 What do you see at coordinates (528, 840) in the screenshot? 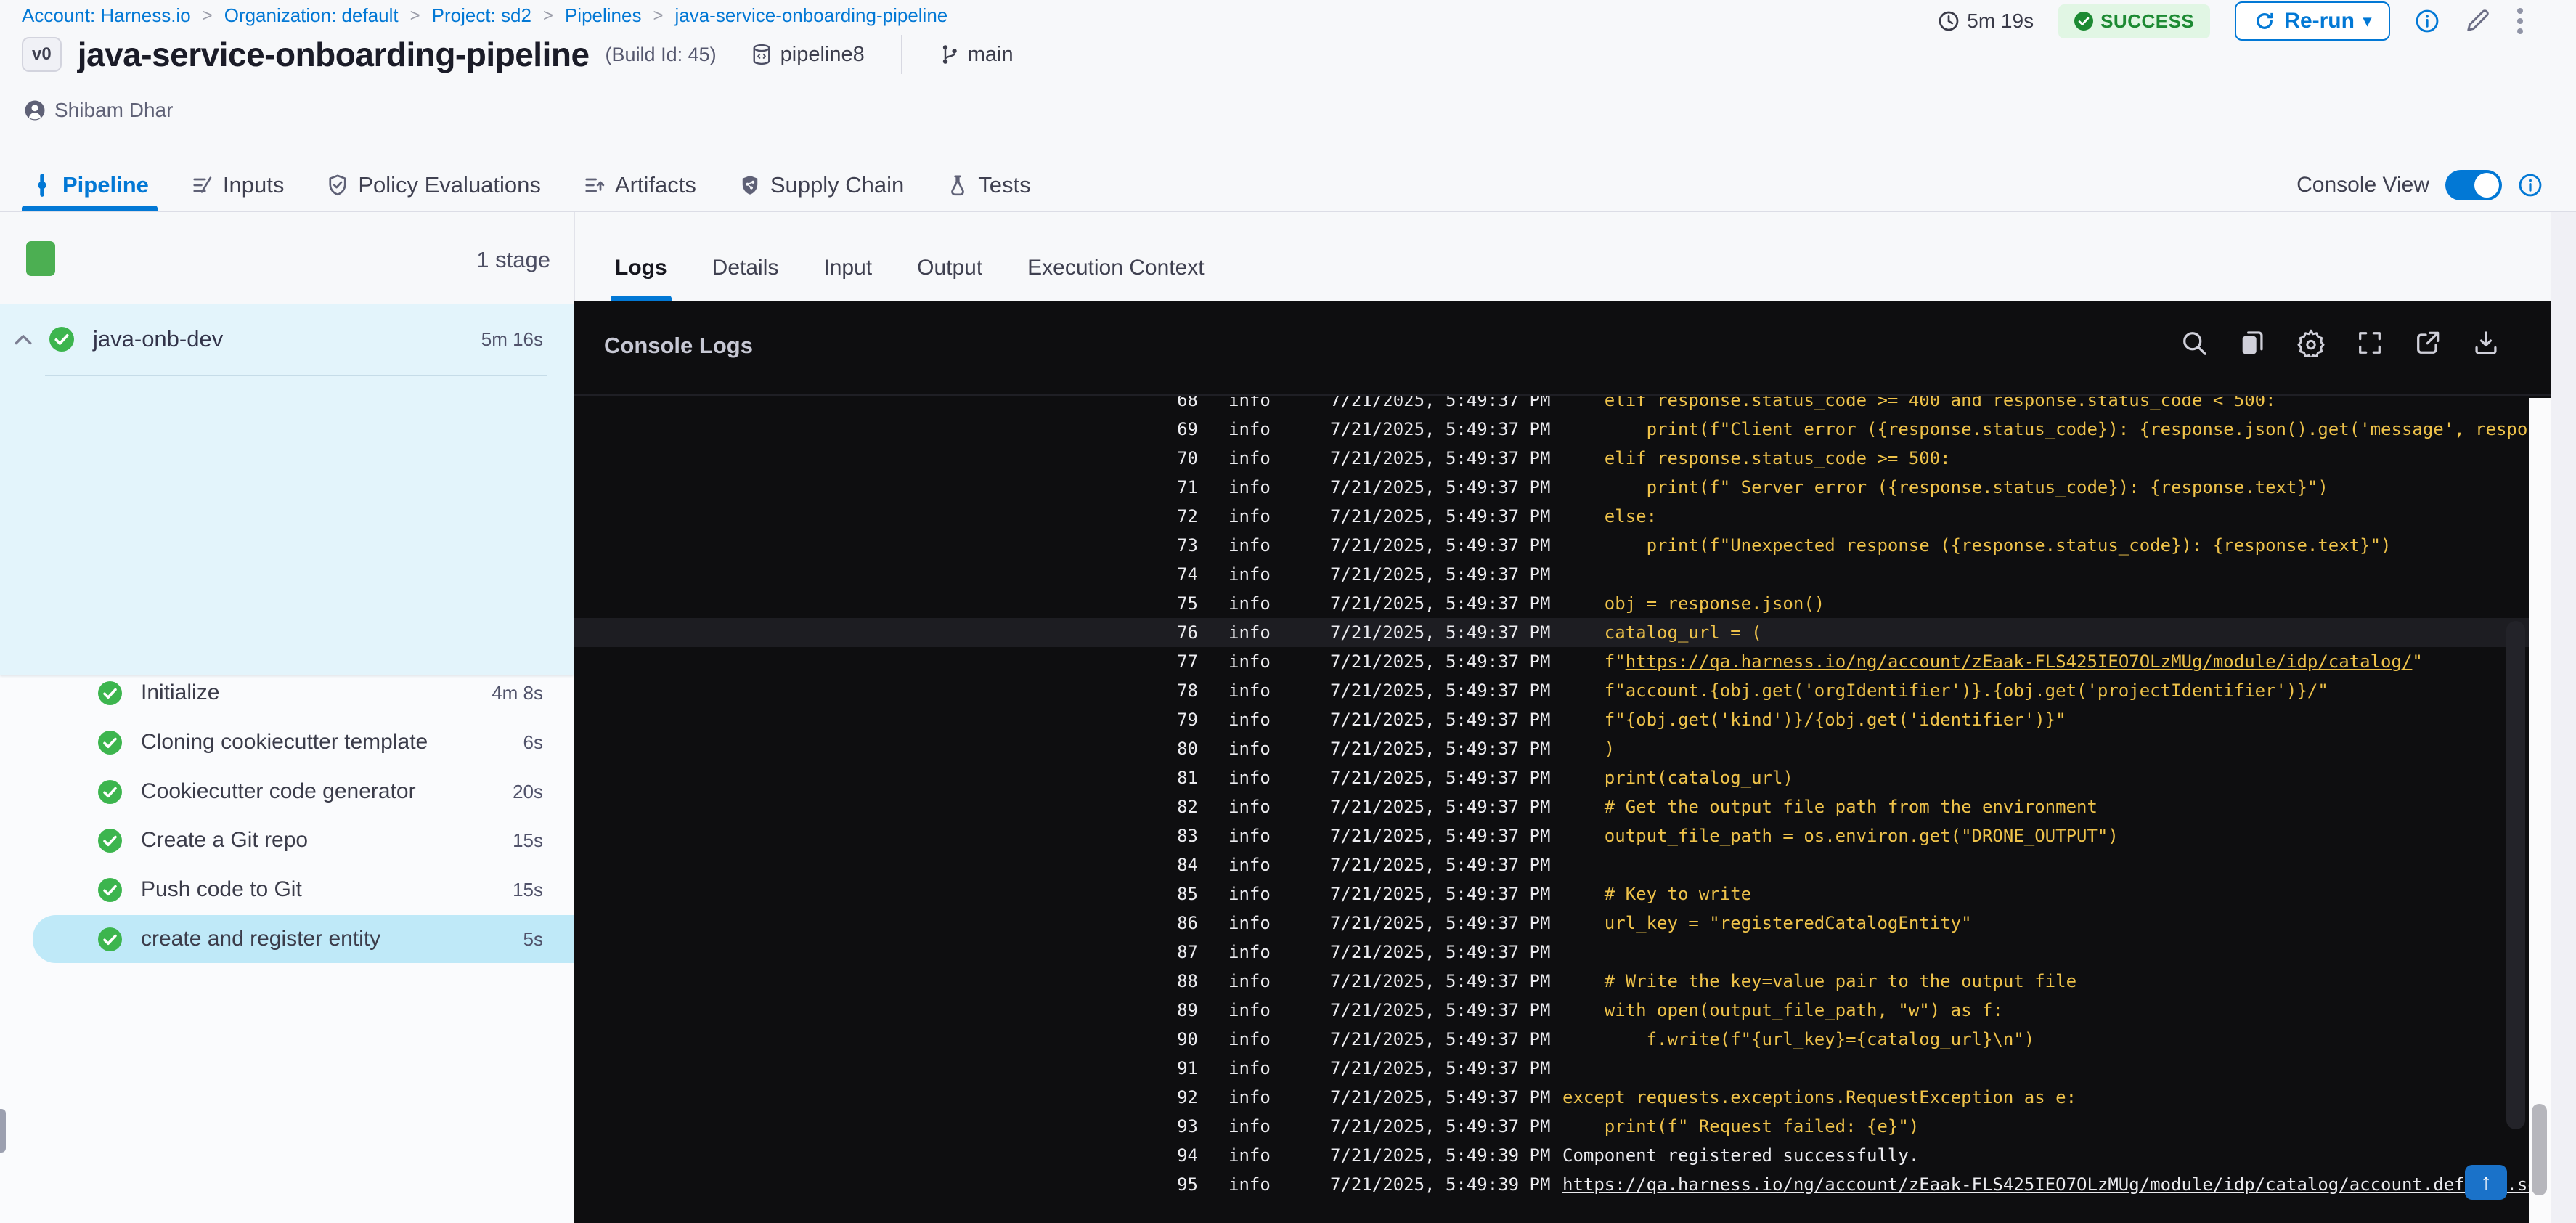
I see `step-duration: 15s` at bounding box center [528, 840].